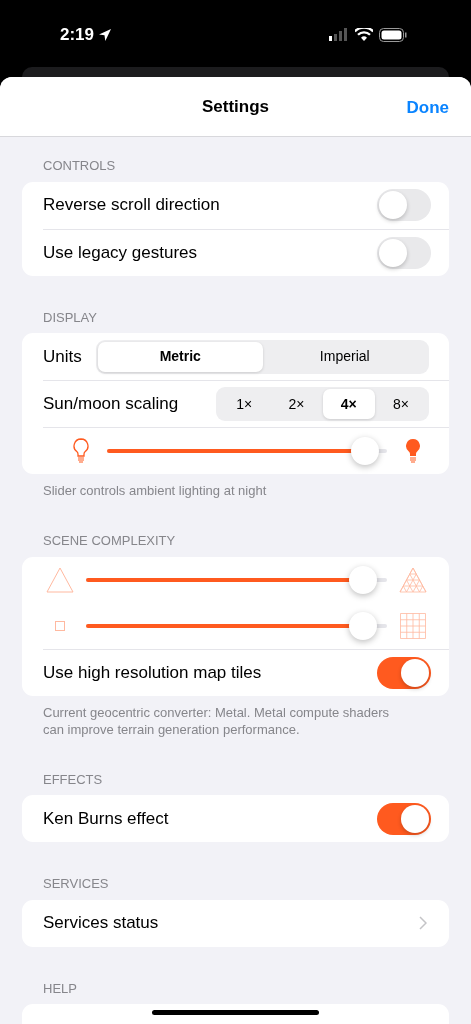 This screenshot has width=471, height=1024. What do you see at coordinates (339, 34) in the screenshot?
I see `signal-icon` at bounding box center [339, 34].